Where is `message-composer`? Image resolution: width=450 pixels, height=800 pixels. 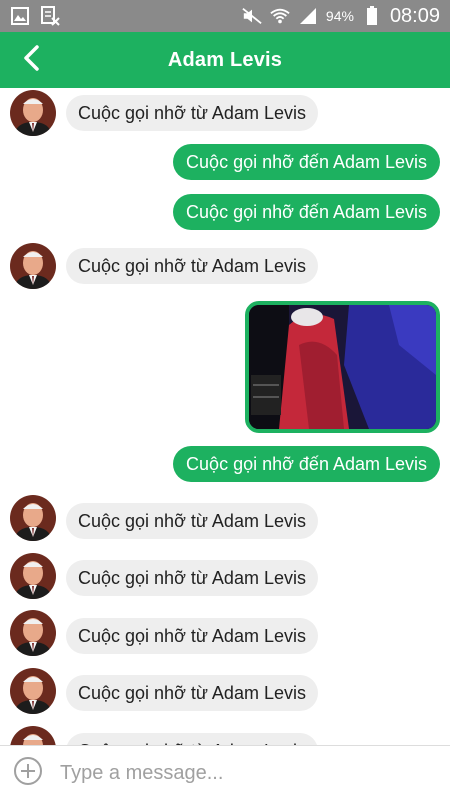 message-composer is located at coordinates (225, 772).